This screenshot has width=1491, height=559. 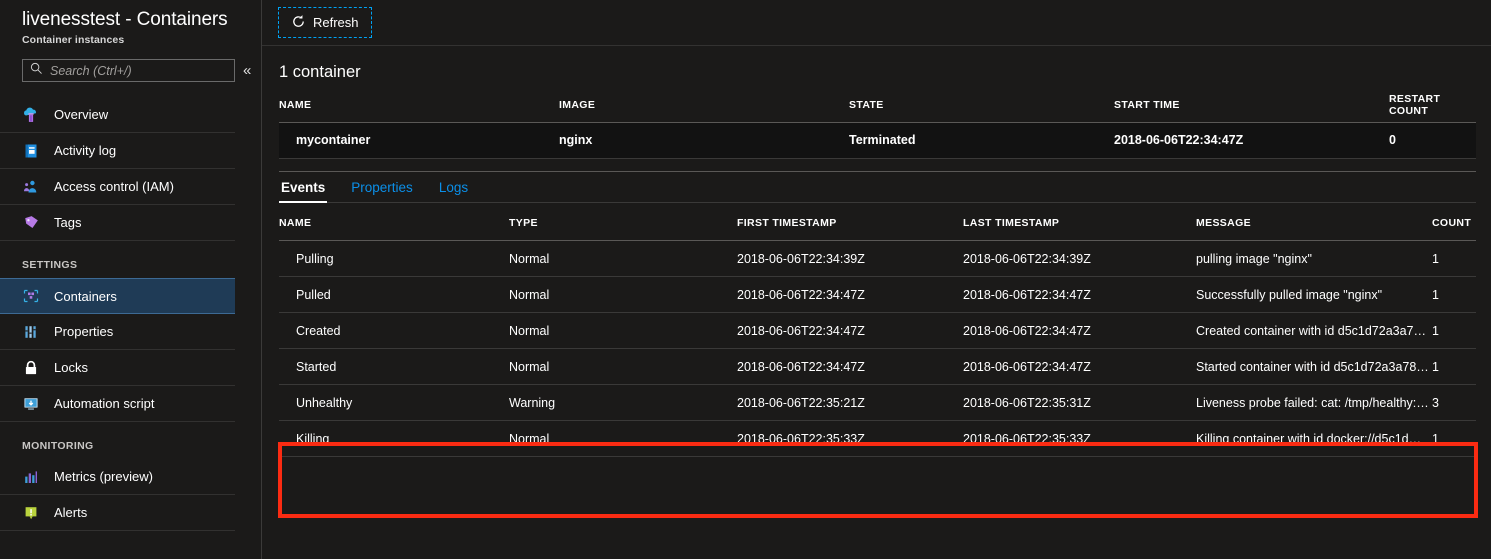 What do you see at coordinates (31, 115) in the screenshot?
I see `cloud-pillar-icon` at bounding box center [31, 115].